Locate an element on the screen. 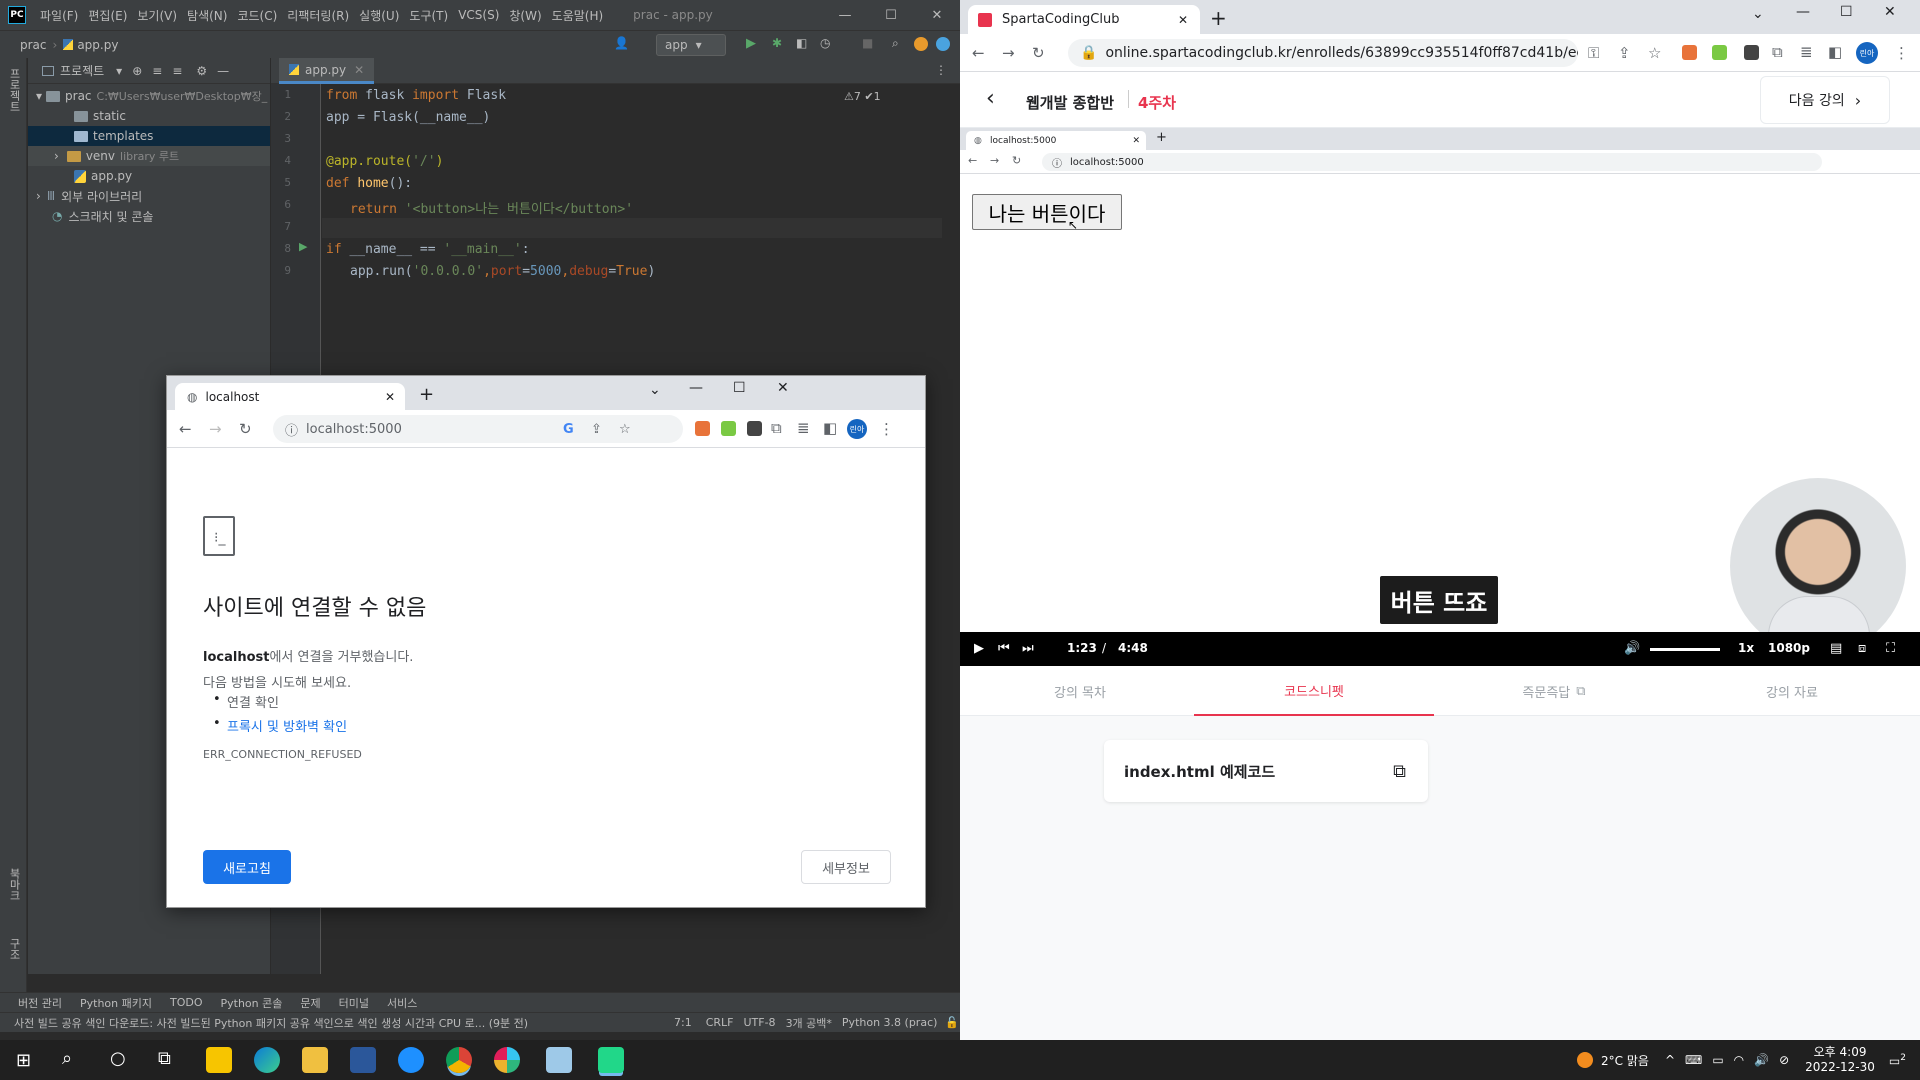  editor-tab-app-py: app.py ✕ is located at coordinates (327, 71).